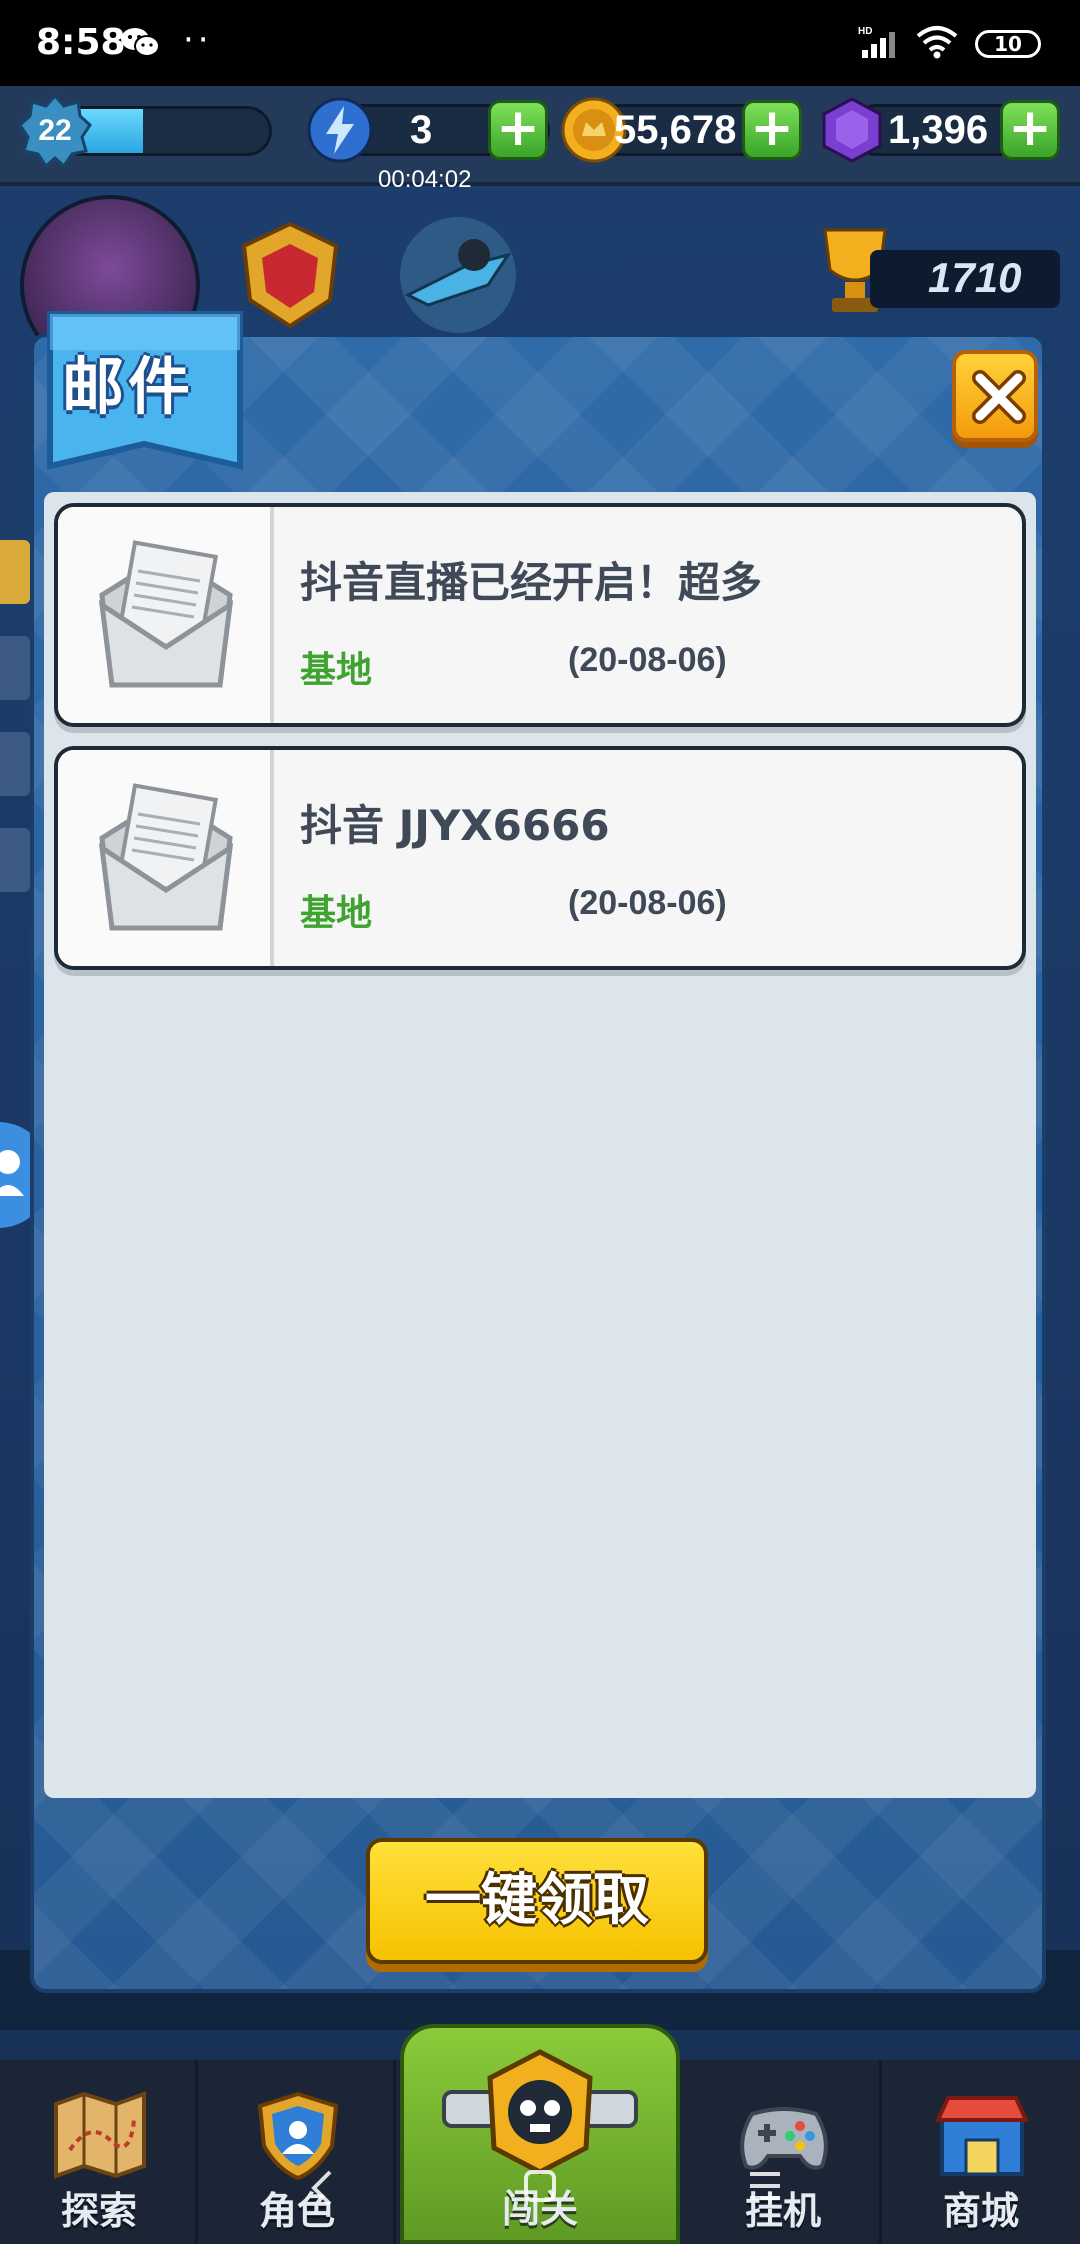 This screenshot has height=2244, width=1080. I want to click on close-button, so click(995, 396).